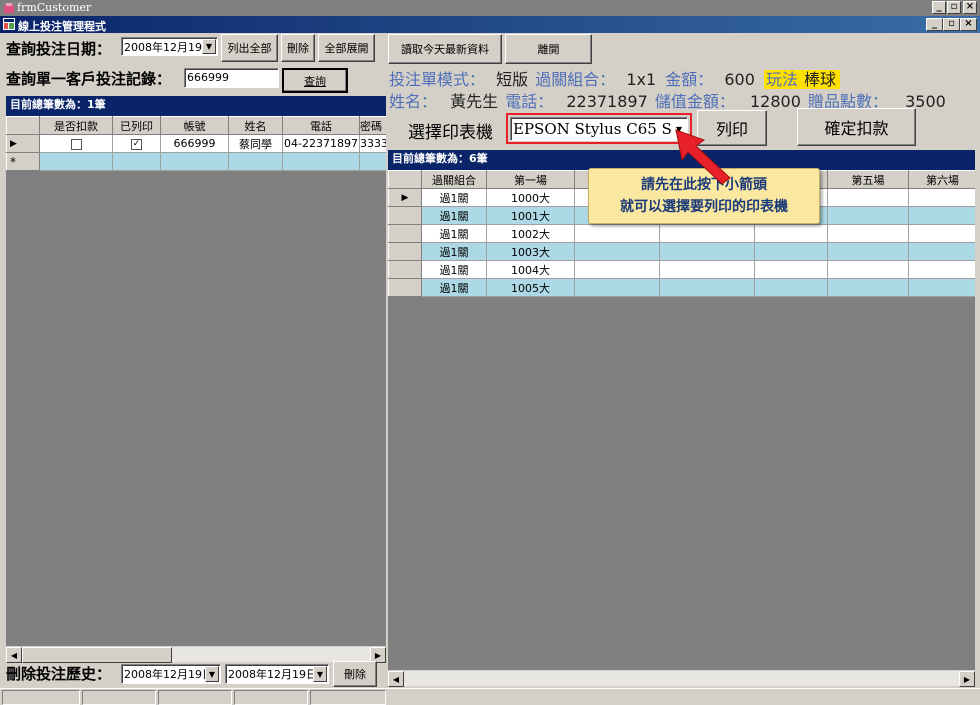 The height and width of the screenshot is (705, 980). What do you see at coordinates (89, 79) in the screenshot?
I see `single-customer-label: 查詢單一客戶投注記錄：` at bounding box center [89, 79].